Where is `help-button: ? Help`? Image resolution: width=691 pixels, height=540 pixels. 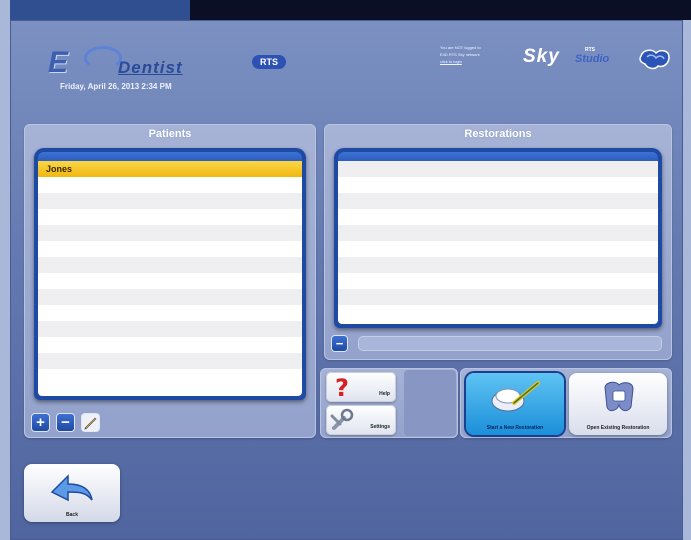
help-button: ? Help is located at coordinates (361, 387).